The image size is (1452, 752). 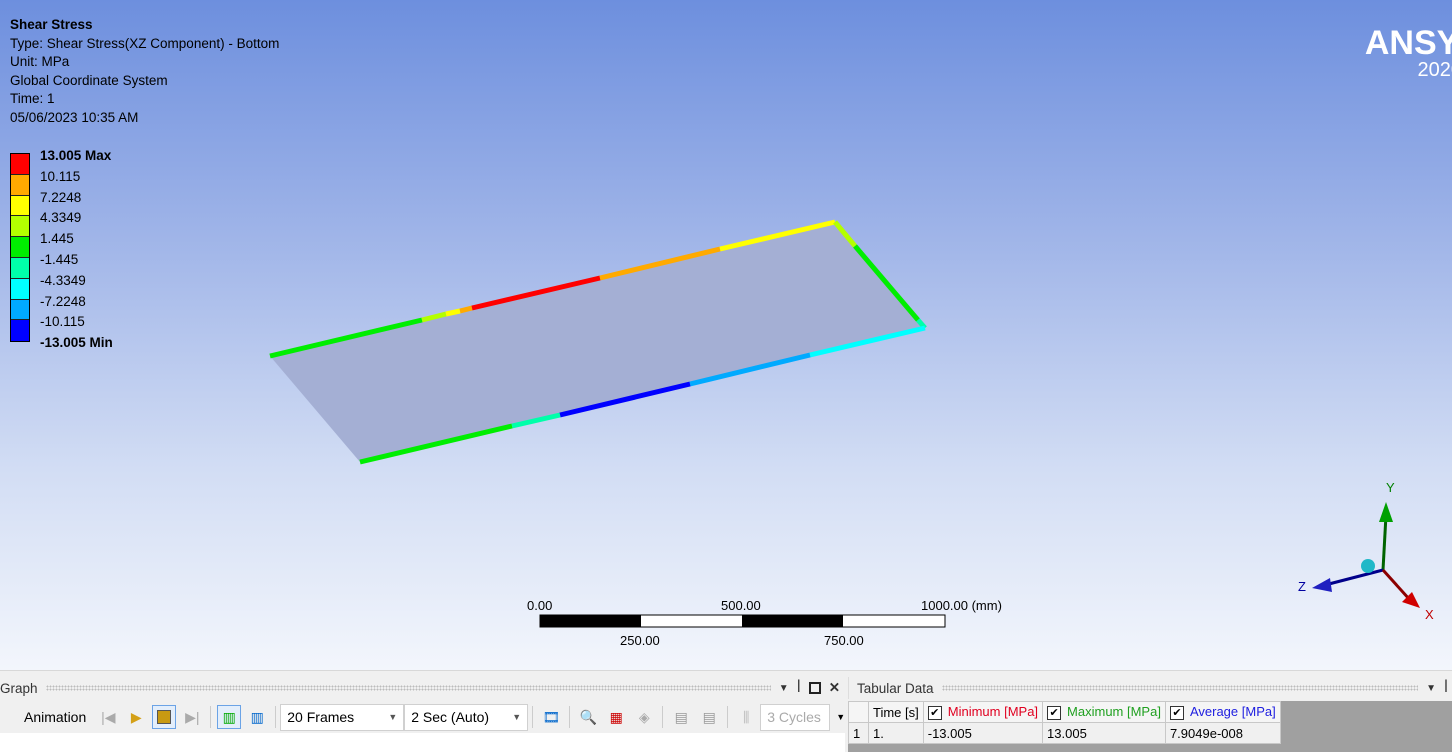 What do you see at coordinates (257, 717) in the screenshot?
I see `result-sets-button: ▥` at bounding box center [257, 717].